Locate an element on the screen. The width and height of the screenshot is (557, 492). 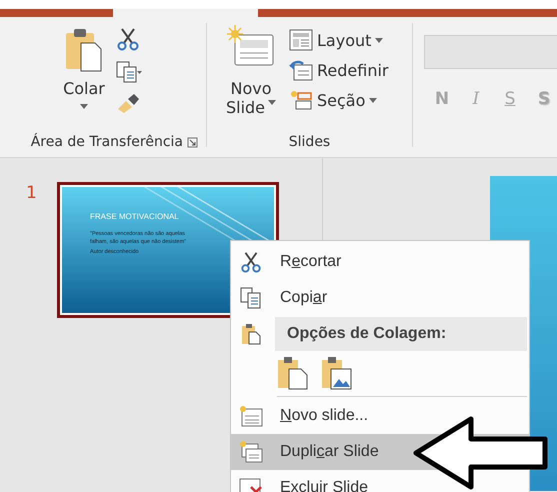
menu-section-header: Opções de Colagem: is located at coordinates (401, 334).